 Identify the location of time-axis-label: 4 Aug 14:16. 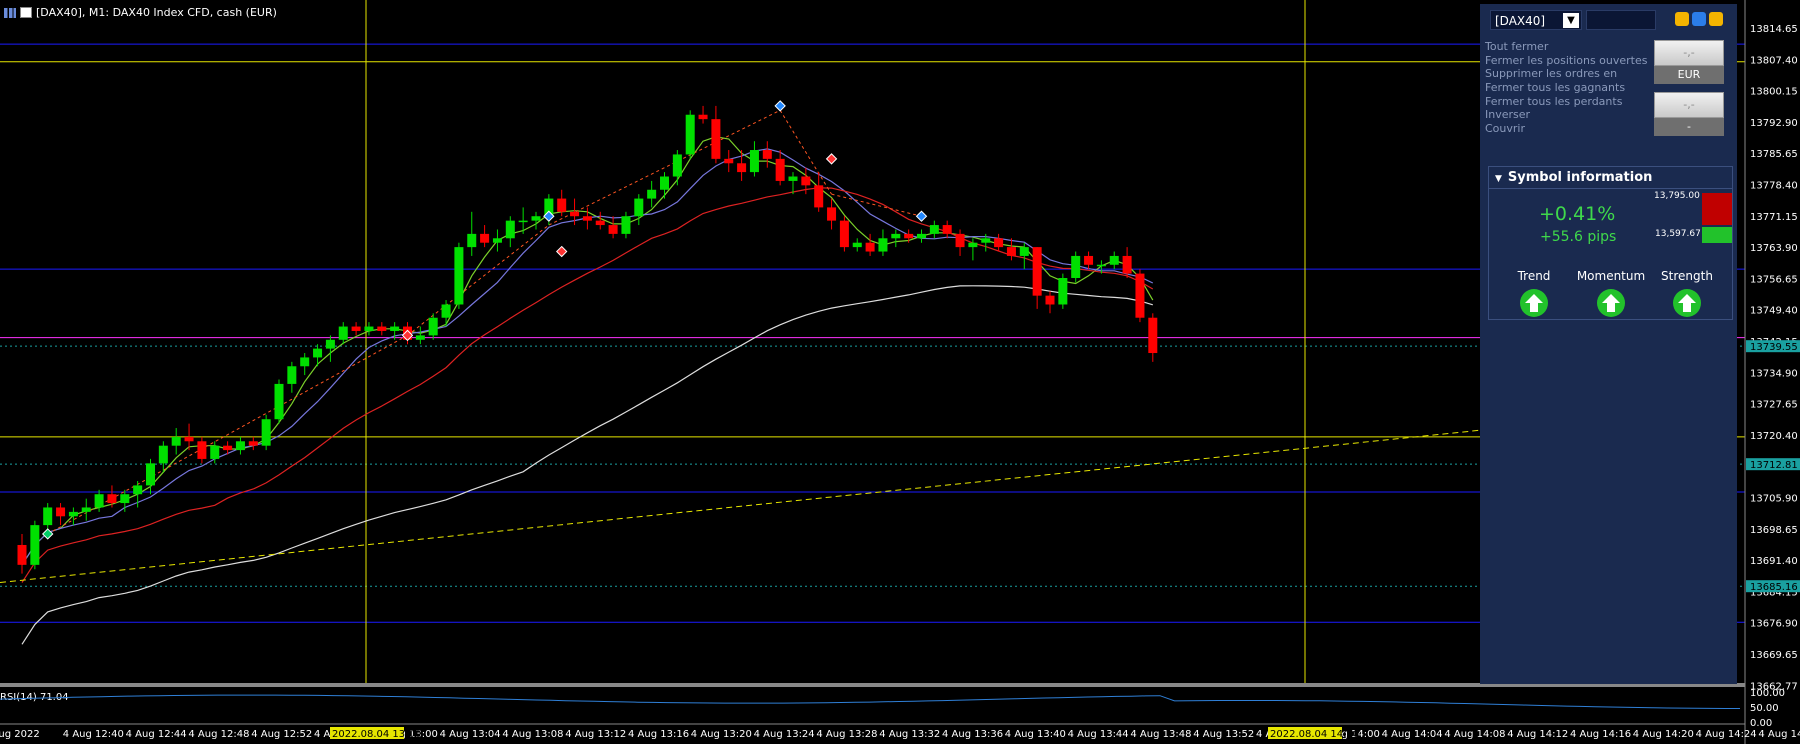
(1600, 734).